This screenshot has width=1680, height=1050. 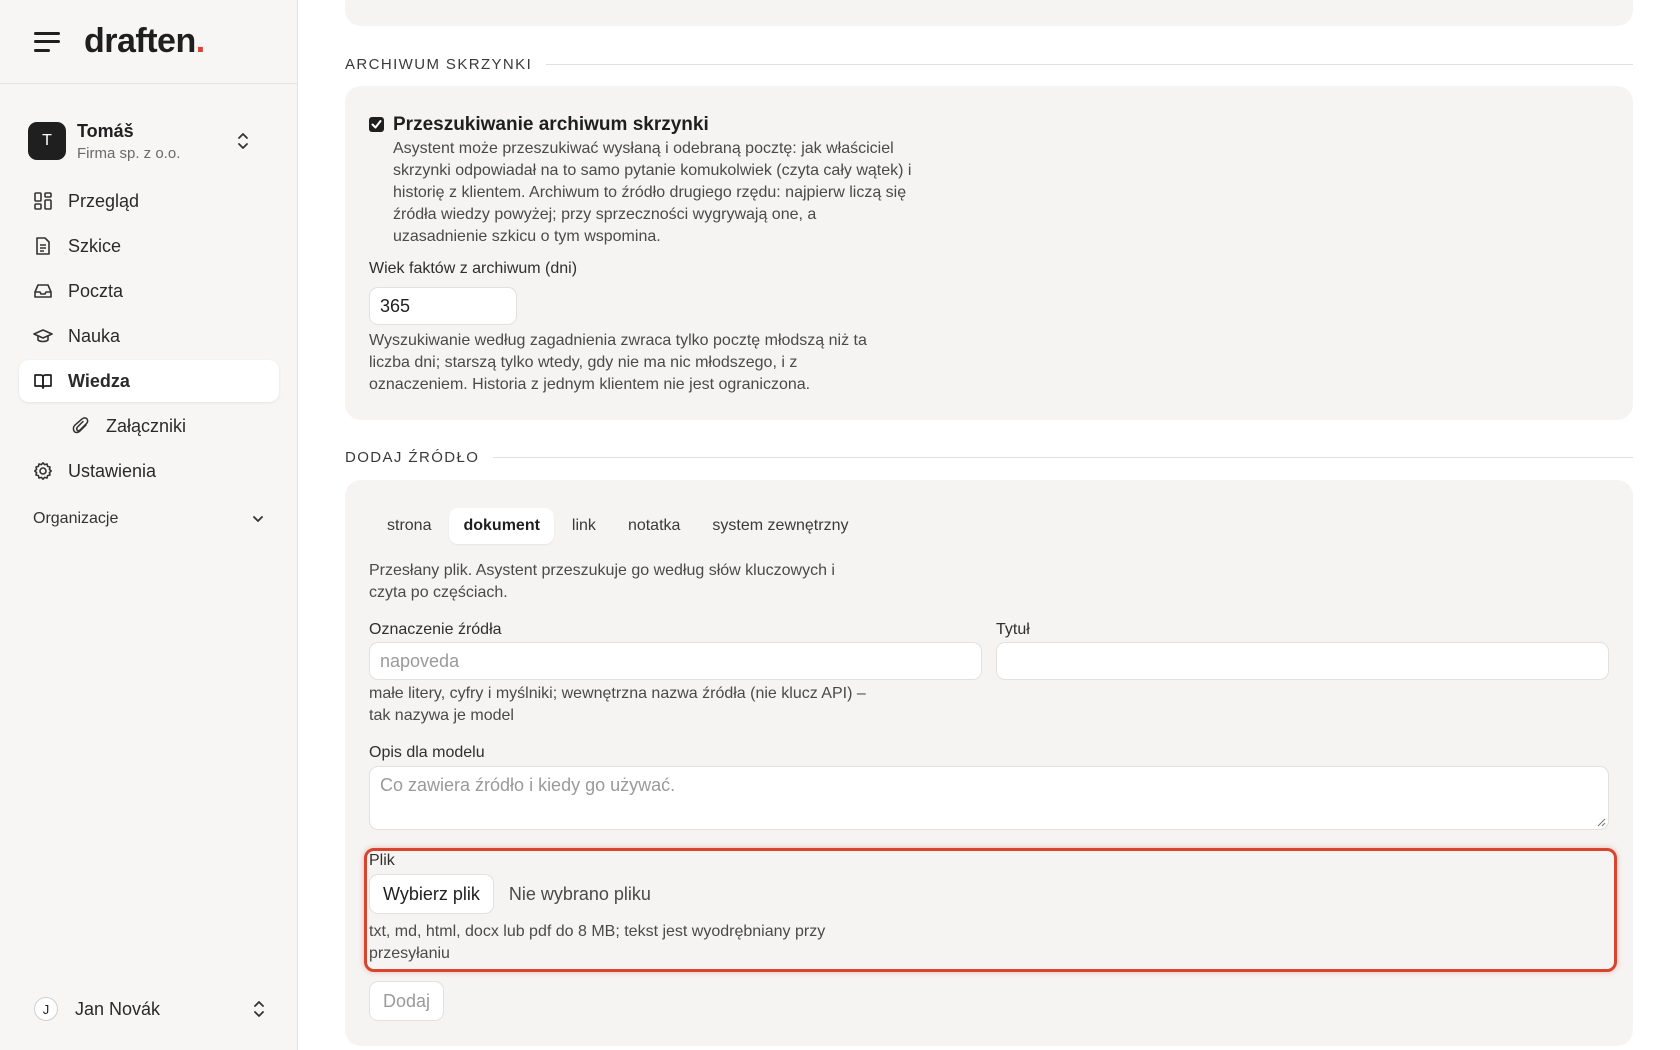 I want to click on graduation-cap-icon, so click(x=43, y=336).